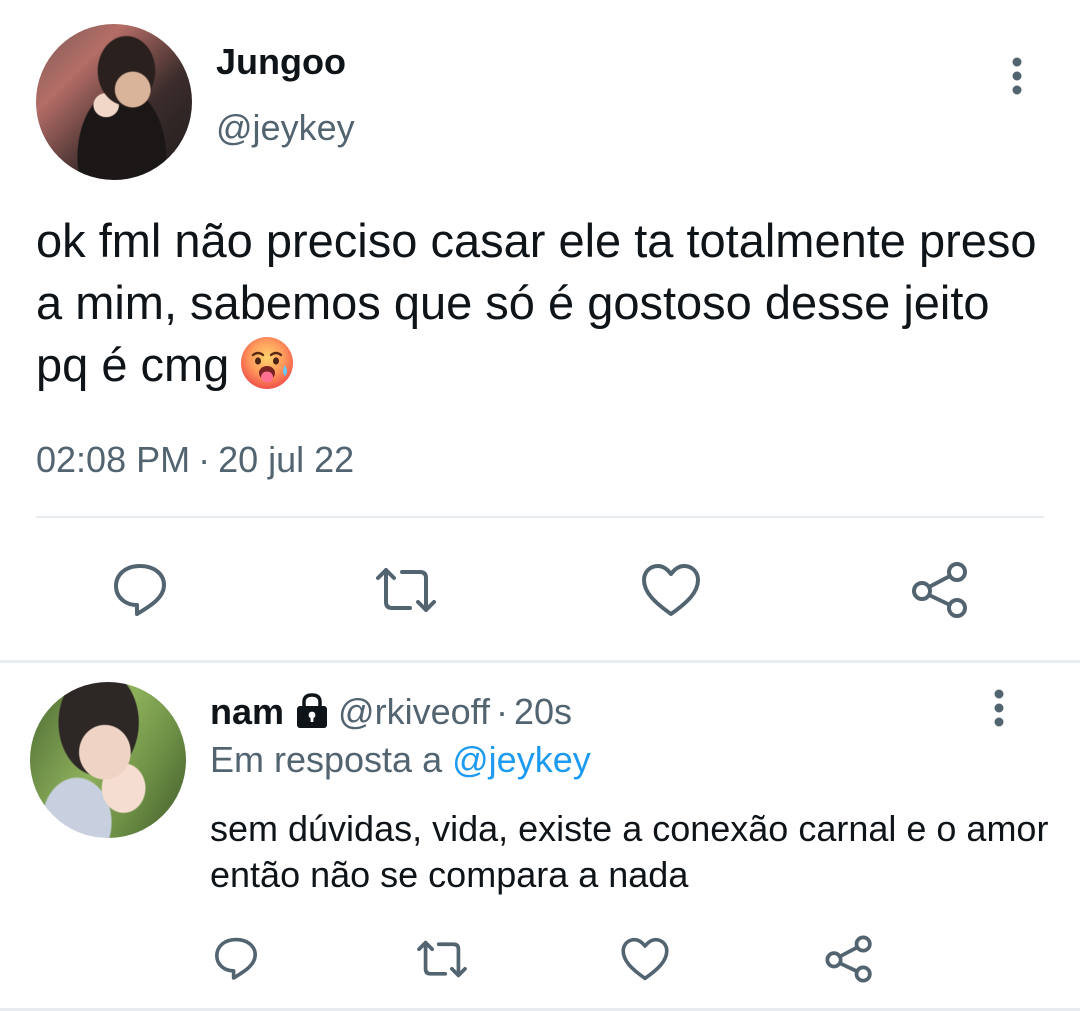 This screenshot has height=1011, width=1080. Describe the element at coordinates (940, 590) in the screenshot. I see `share-icon` at that location.